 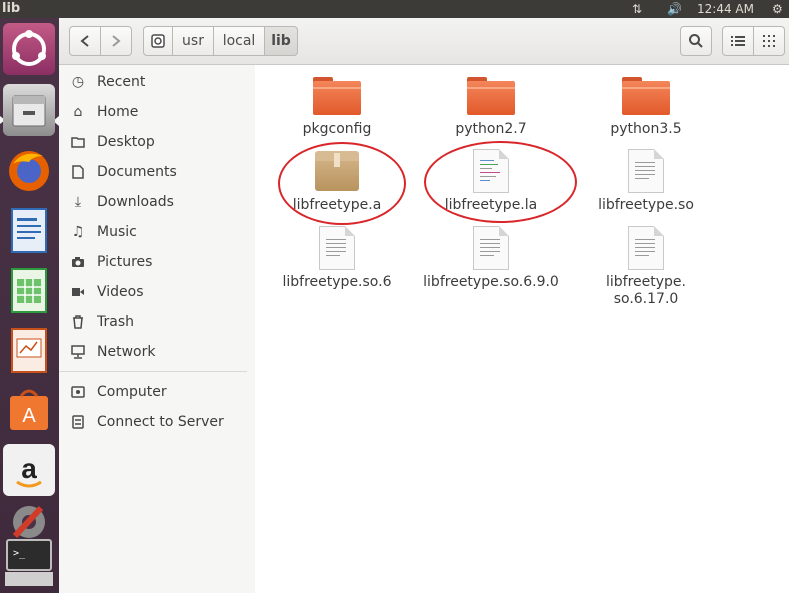 What do you see at coordinates (78, 202) in the screenshot?
I see `download-icon: ⤓` at bounding box center [78, 202].